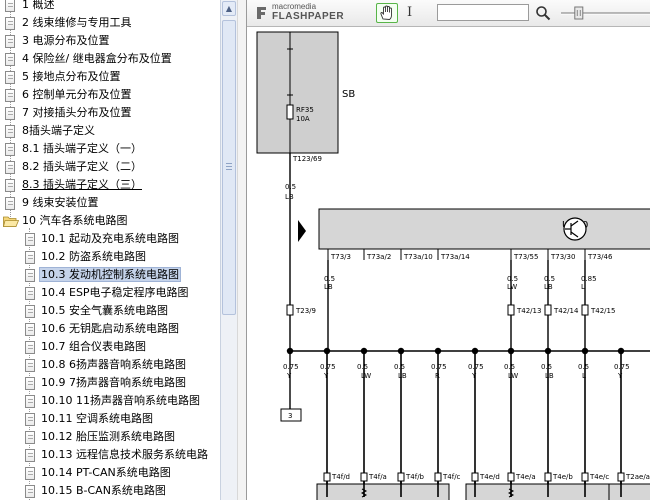  I want to click on toc-item: 10.5 安全气囊系统电路图, so click(104, 311).